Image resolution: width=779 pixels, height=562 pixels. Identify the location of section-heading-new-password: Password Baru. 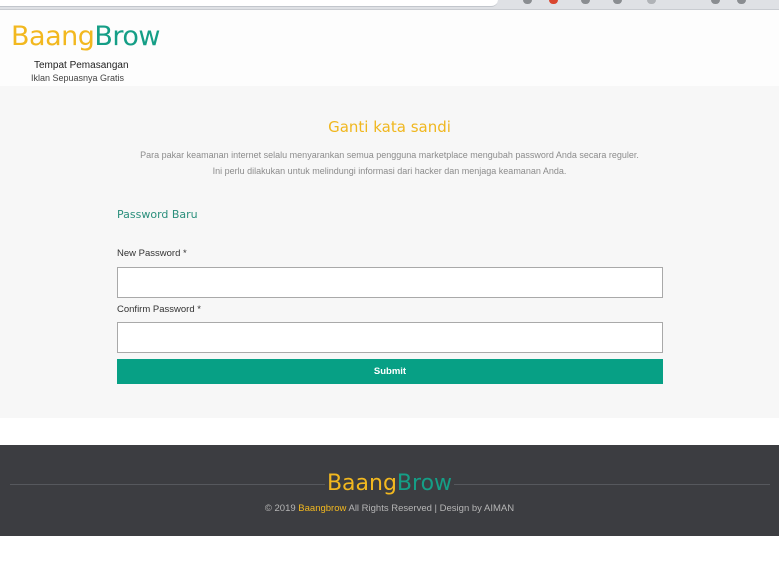
(157, 214).